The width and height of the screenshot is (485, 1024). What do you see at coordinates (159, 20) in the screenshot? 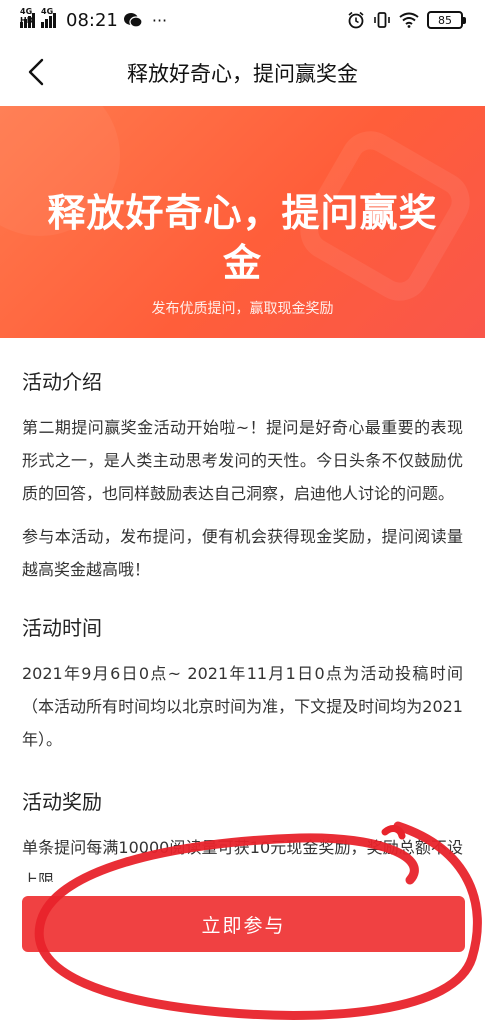
I see `more-notifications-icon: ···` at bounding box center [159, 20].